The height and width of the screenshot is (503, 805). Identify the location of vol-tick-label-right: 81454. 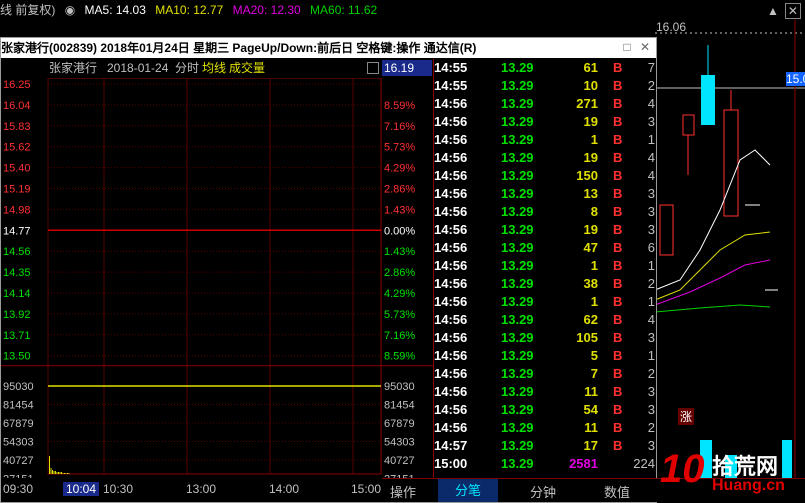
(399, 406).